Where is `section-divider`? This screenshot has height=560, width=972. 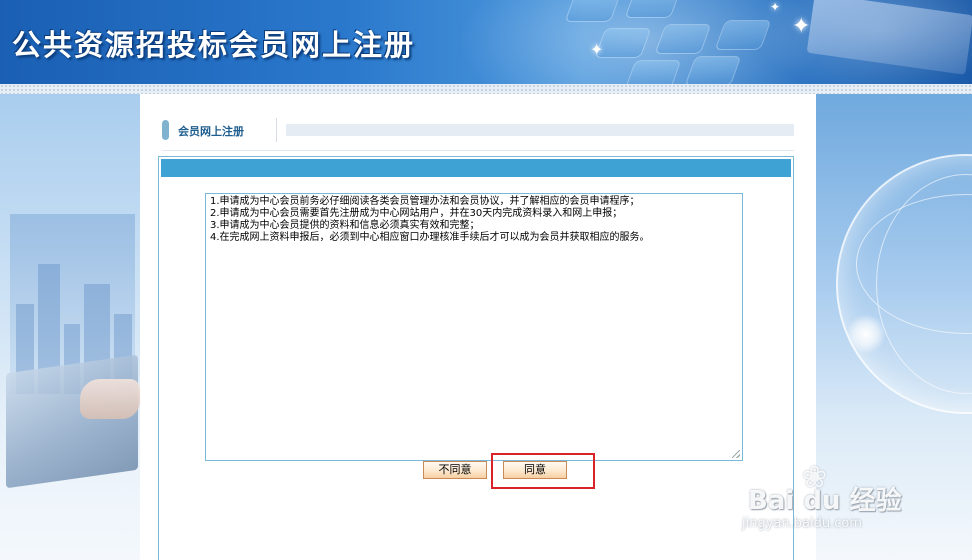
section-divider is located at coordinates (276, 130).